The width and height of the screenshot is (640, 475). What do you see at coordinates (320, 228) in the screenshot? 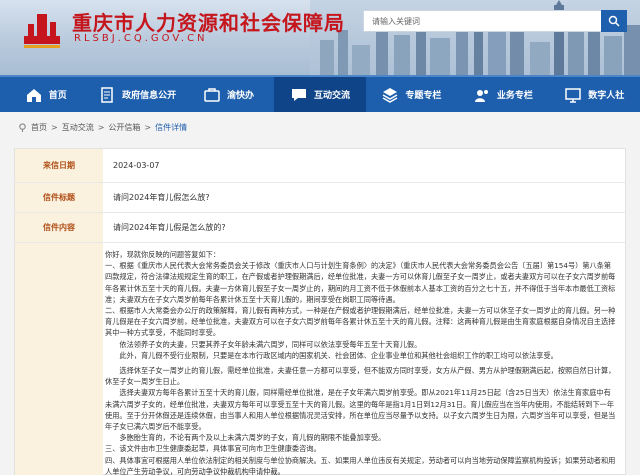
I see `content-row: 信件内容 请问2024年育儿假是怎么放的?` at bounding box center [320, 228].